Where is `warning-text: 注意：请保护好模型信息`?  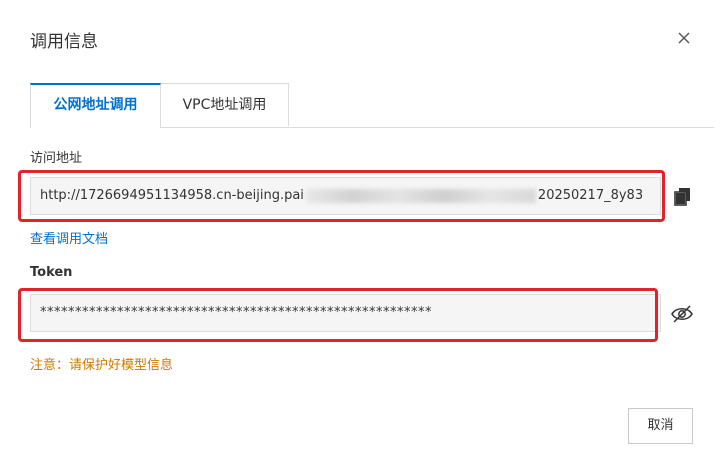
warning-text: 注意：请保护好模型信息 is located at coordinates (102, 365).